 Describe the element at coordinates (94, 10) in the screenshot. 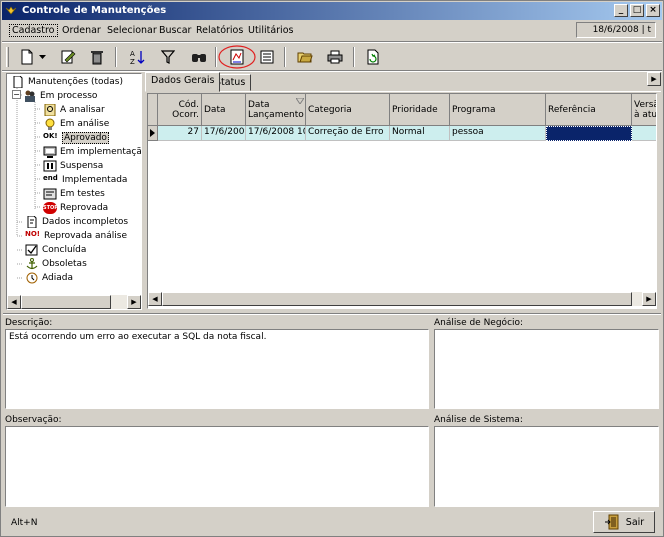

I see `window-title: Controle de Manutenções` at that location.